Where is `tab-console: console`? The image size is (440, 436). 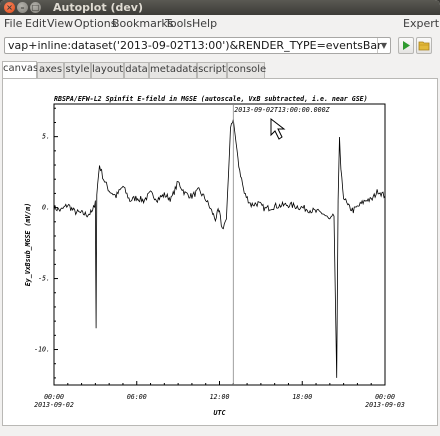 tab-console: console is located at coordinates (246, 70).